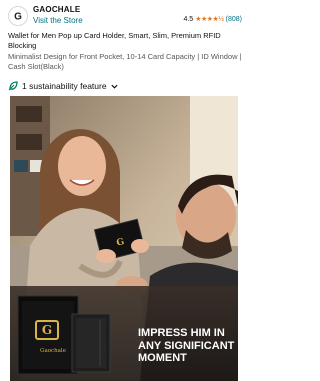 This screenshot has width=320, height=381. I want to click on rating-summary: 4.5 ★★★★½ (808), so click(212, 19).